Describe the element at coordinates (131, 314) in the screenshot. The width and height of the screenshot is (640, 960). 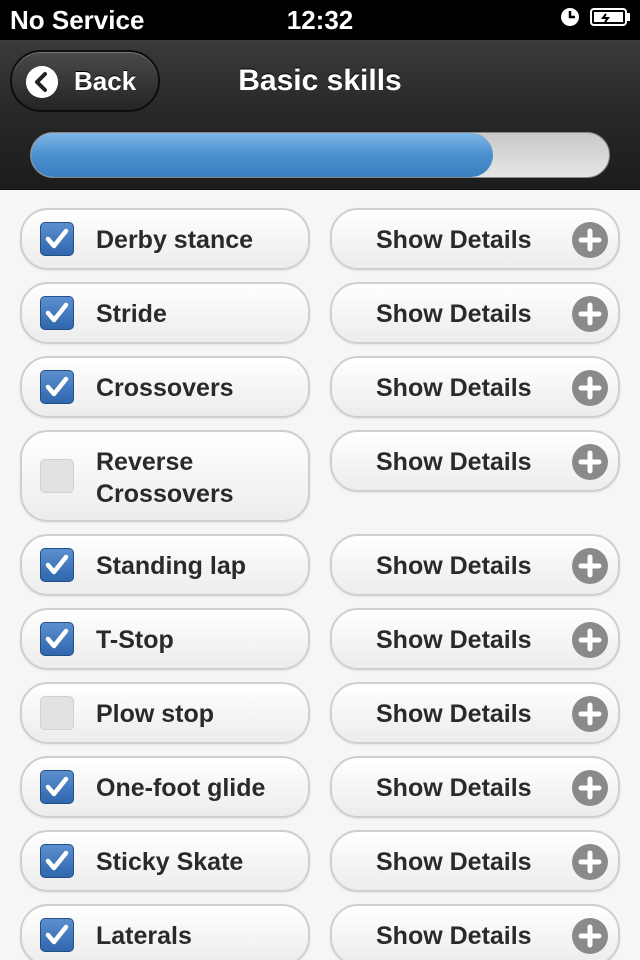
I see `skill-label: Stride` at that location.